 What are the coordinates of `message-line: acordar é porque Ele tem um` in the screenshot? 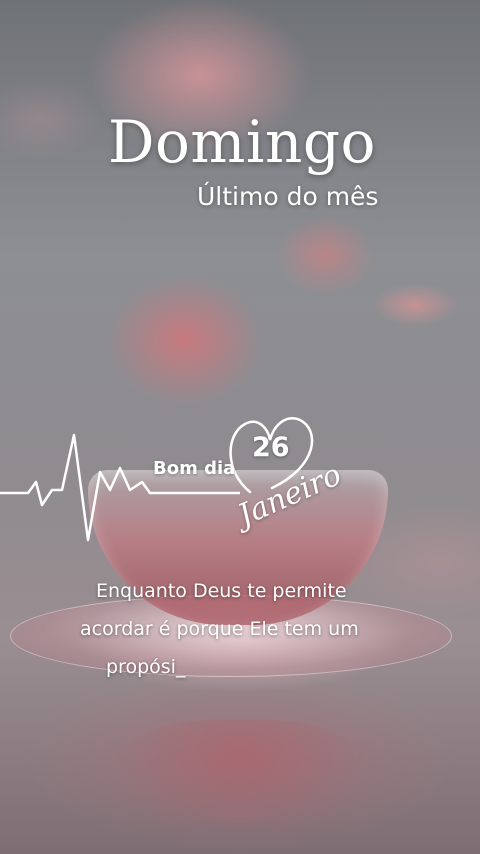 It's located at (219, 629).